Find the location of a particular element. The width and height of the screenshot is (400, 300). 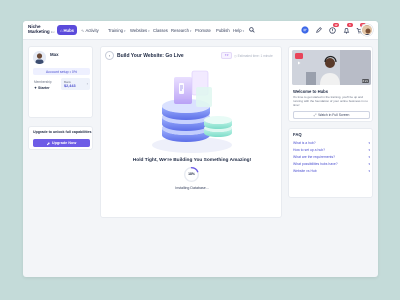

back-button: ‹ is located at coordinates (109, 55).